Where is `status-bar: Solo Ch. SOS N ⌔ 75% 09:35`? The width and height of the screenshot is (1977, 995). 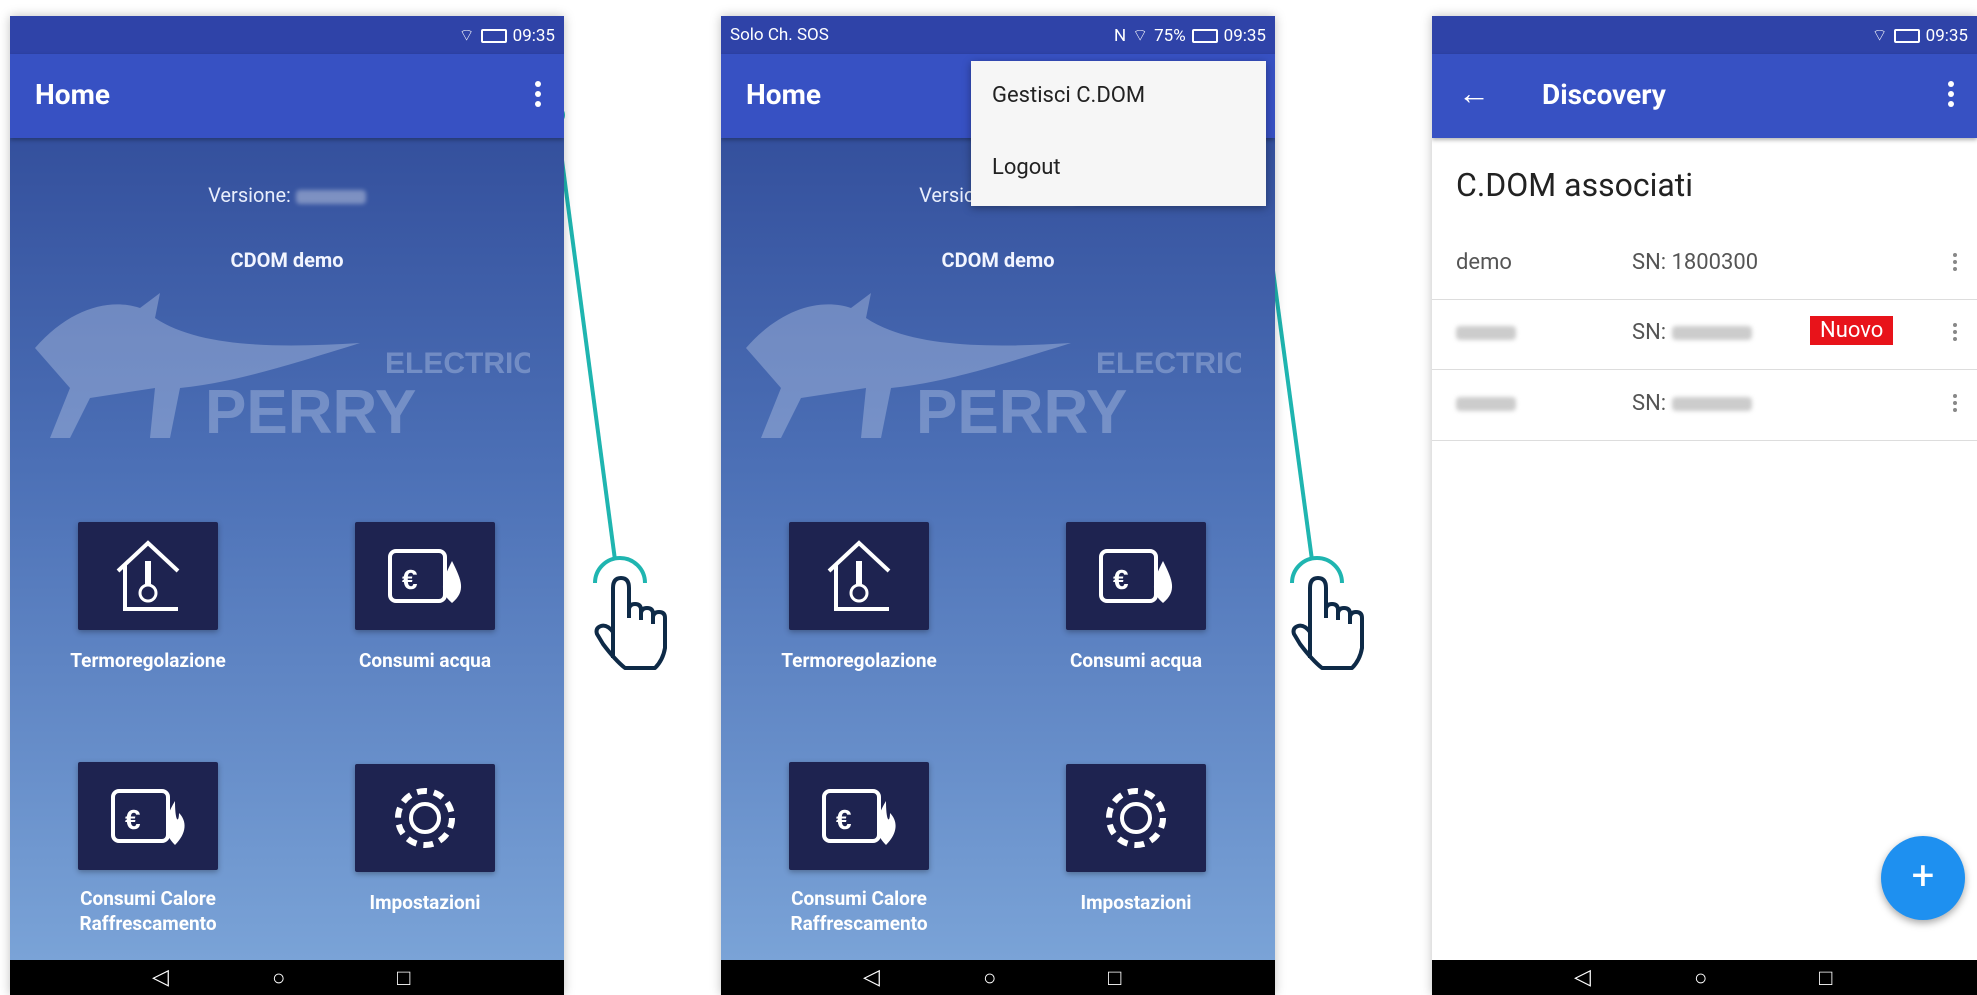 status-bar: Solo Ch. SOS N ⌔ 75% 09:35 is located at coordinates (998, 35).